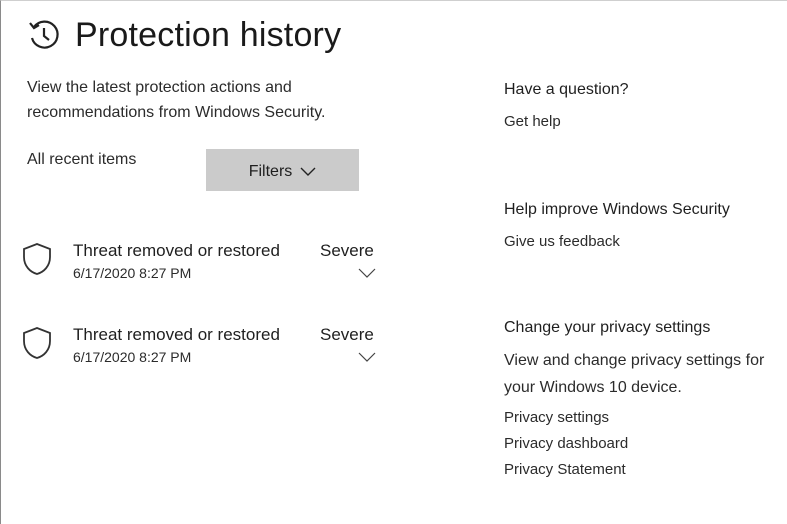 The image size is (787, 524). Describe the element at coordinates (645, 106) in the screenshot. I see `help-section: Have a question? Get help` at that location.